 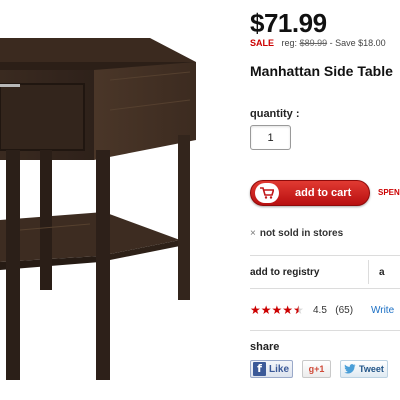 What do you see at coordinates (301, 233) in the screenshot?
I see `availability-text: not sold in stores` at bounding box center [301, 233].